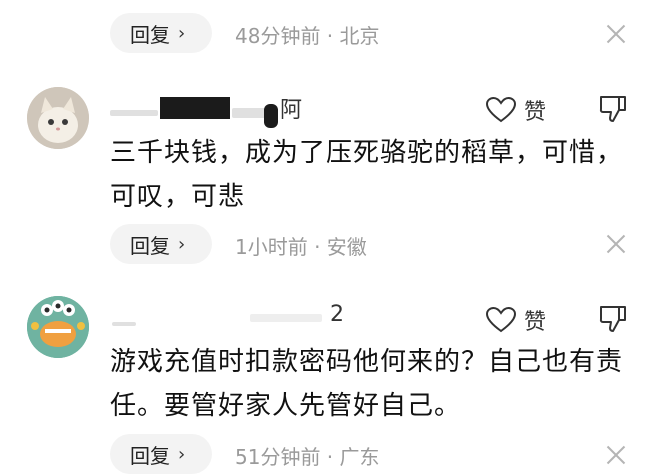  What do you see at coordinates (337, 314) in the screenshot?
I see `username: 2` at bounding box center [337, 314].